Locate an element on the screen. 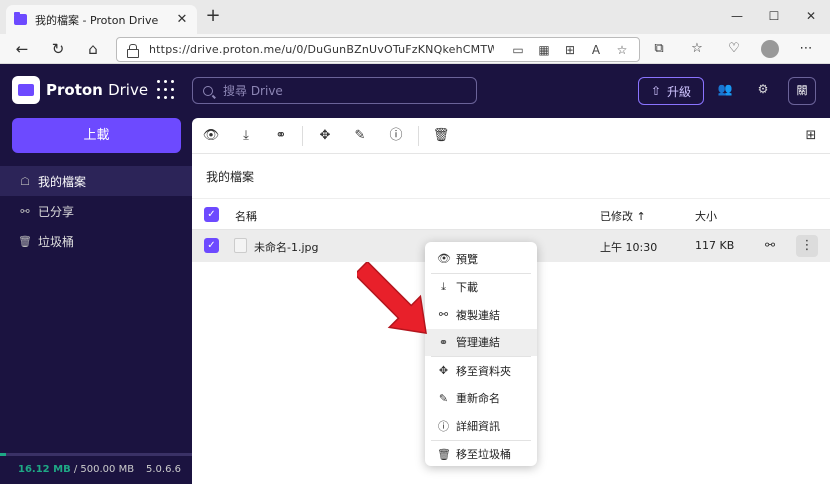 Image resolution: width=830 pixels, height=484 pixels. settings-gear-icon: ⚙ is located at coordinates (763, 91).